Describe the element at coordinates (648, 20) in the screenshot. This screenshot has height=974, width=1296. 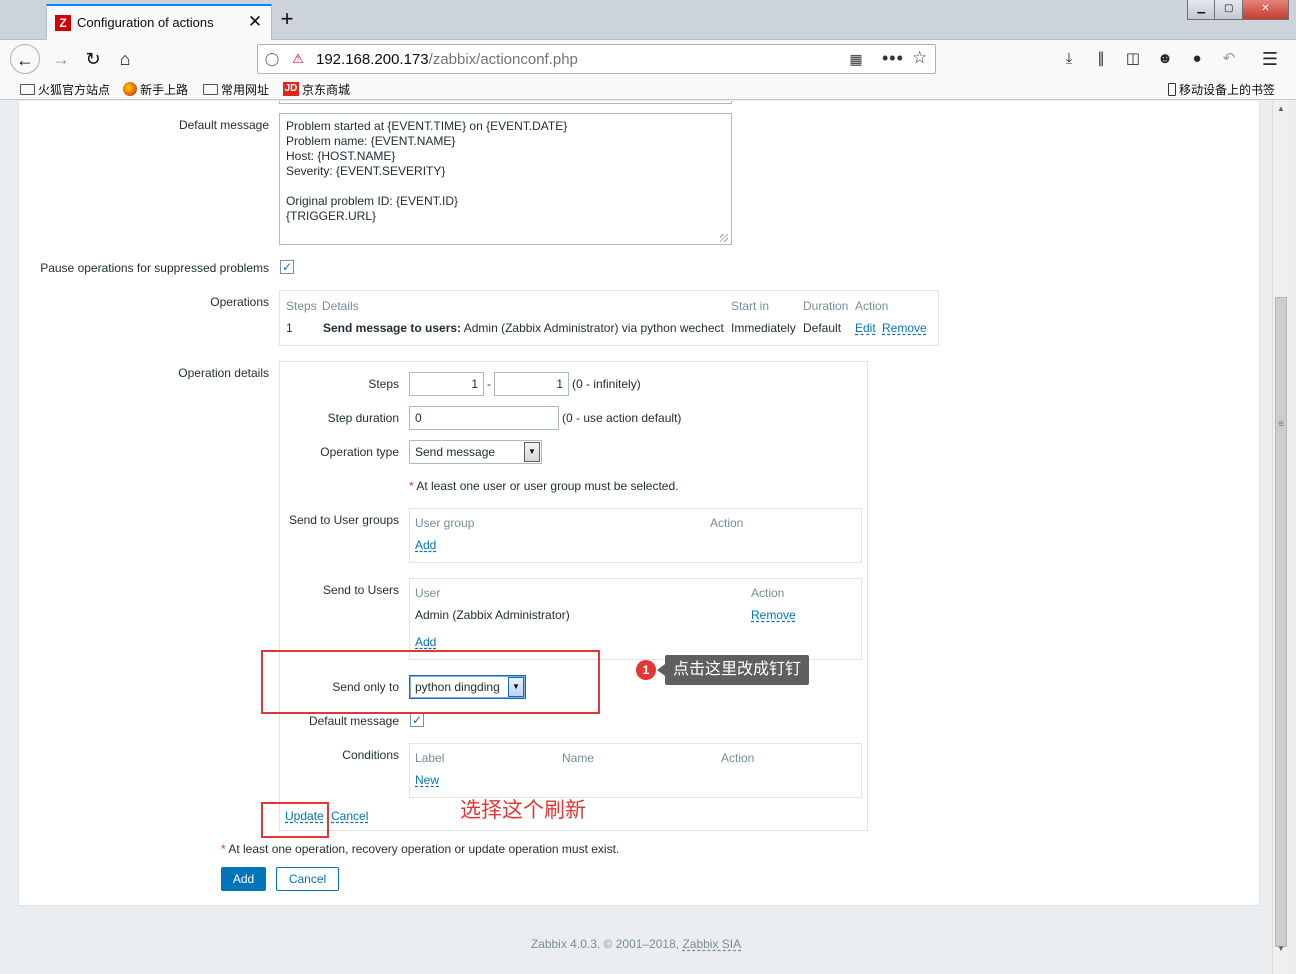
I see `browser-titlebar: Z Configuration of actions ✕ + ▁ ▢ ✕` at that location.